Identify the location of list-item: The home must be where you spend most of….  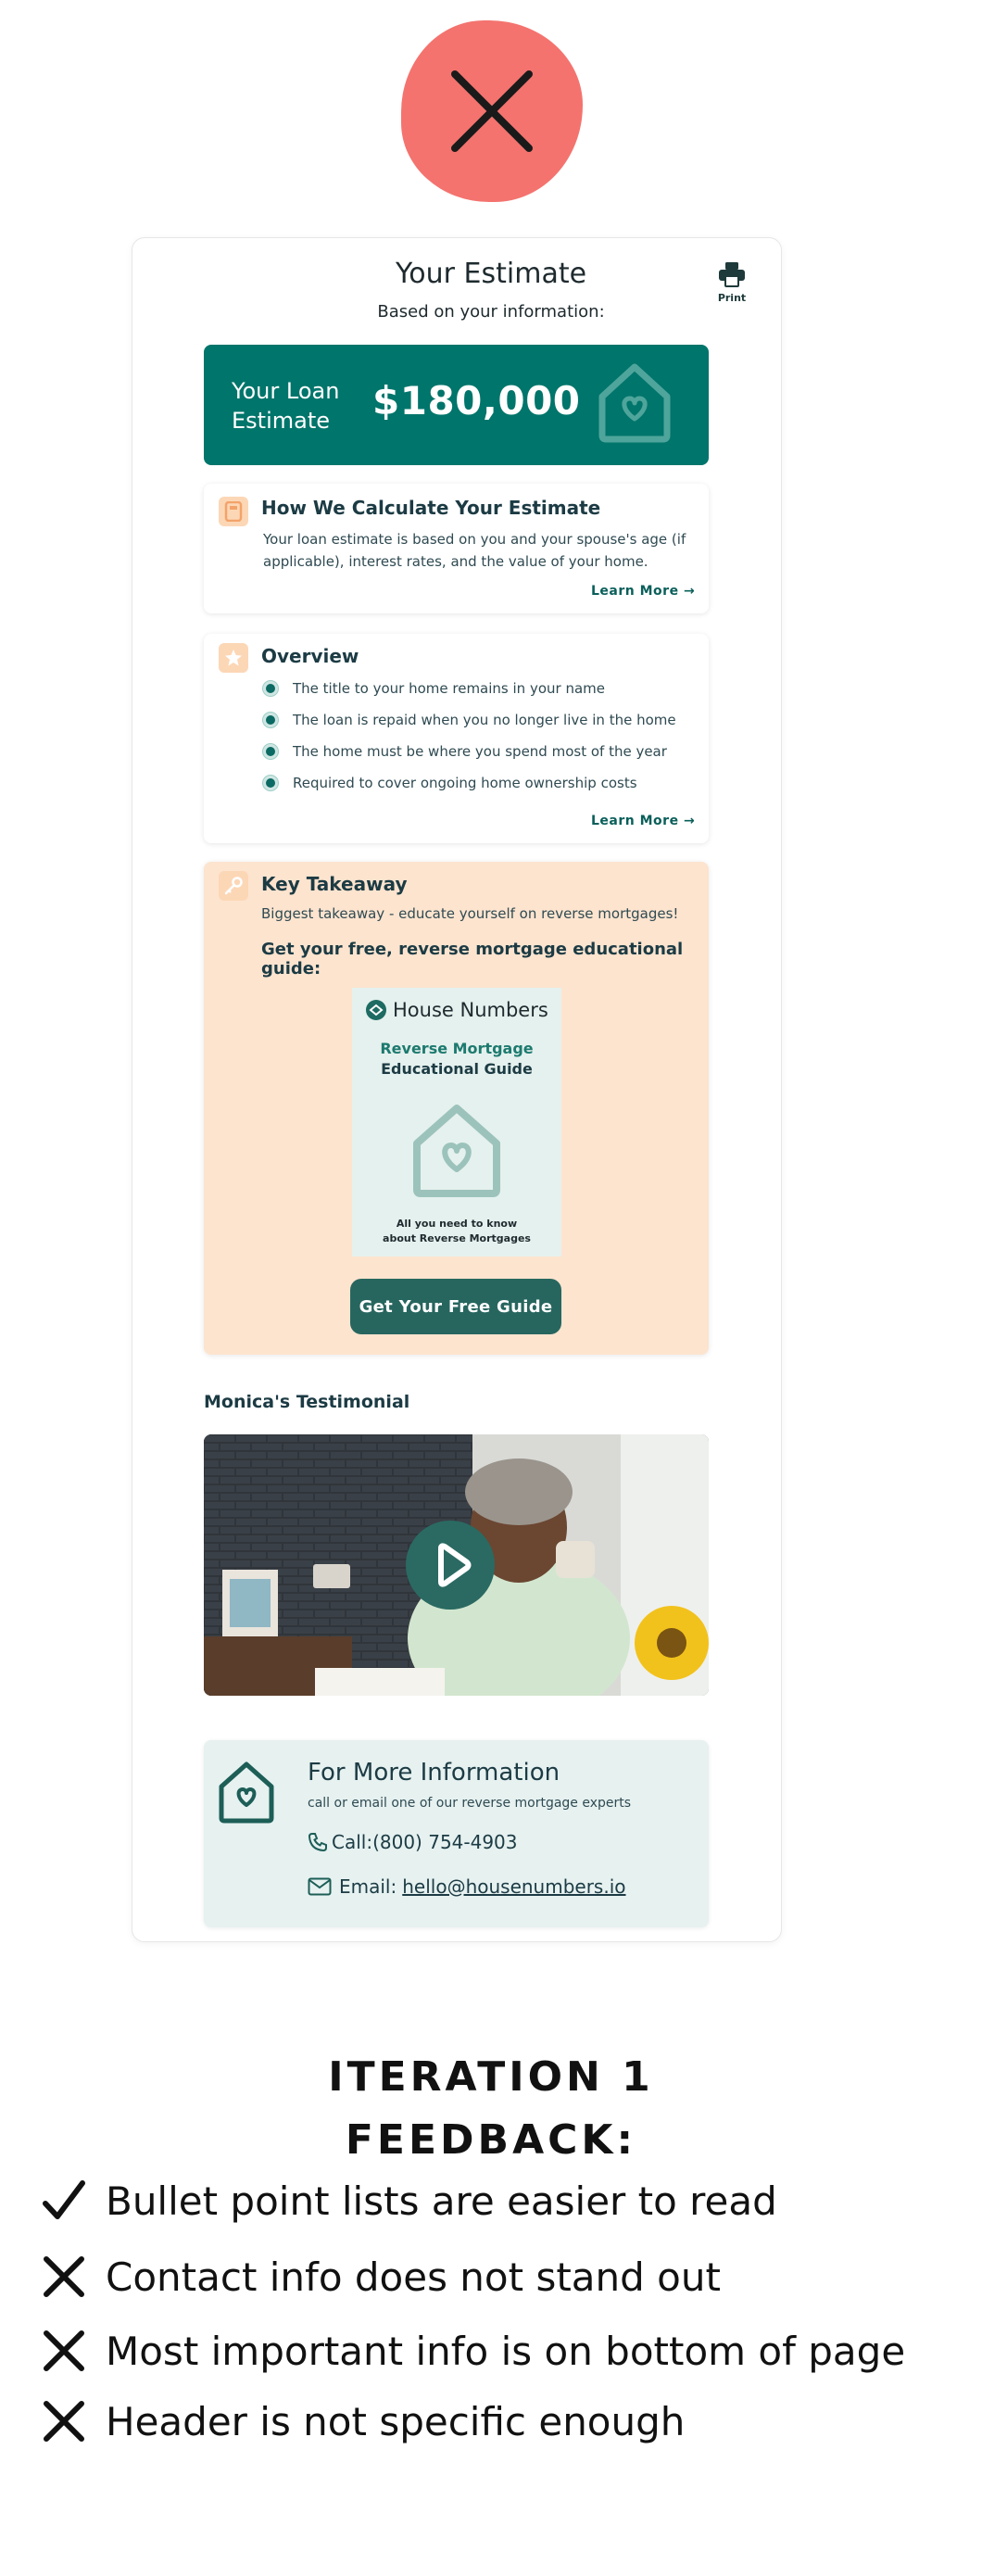
(476, 751).